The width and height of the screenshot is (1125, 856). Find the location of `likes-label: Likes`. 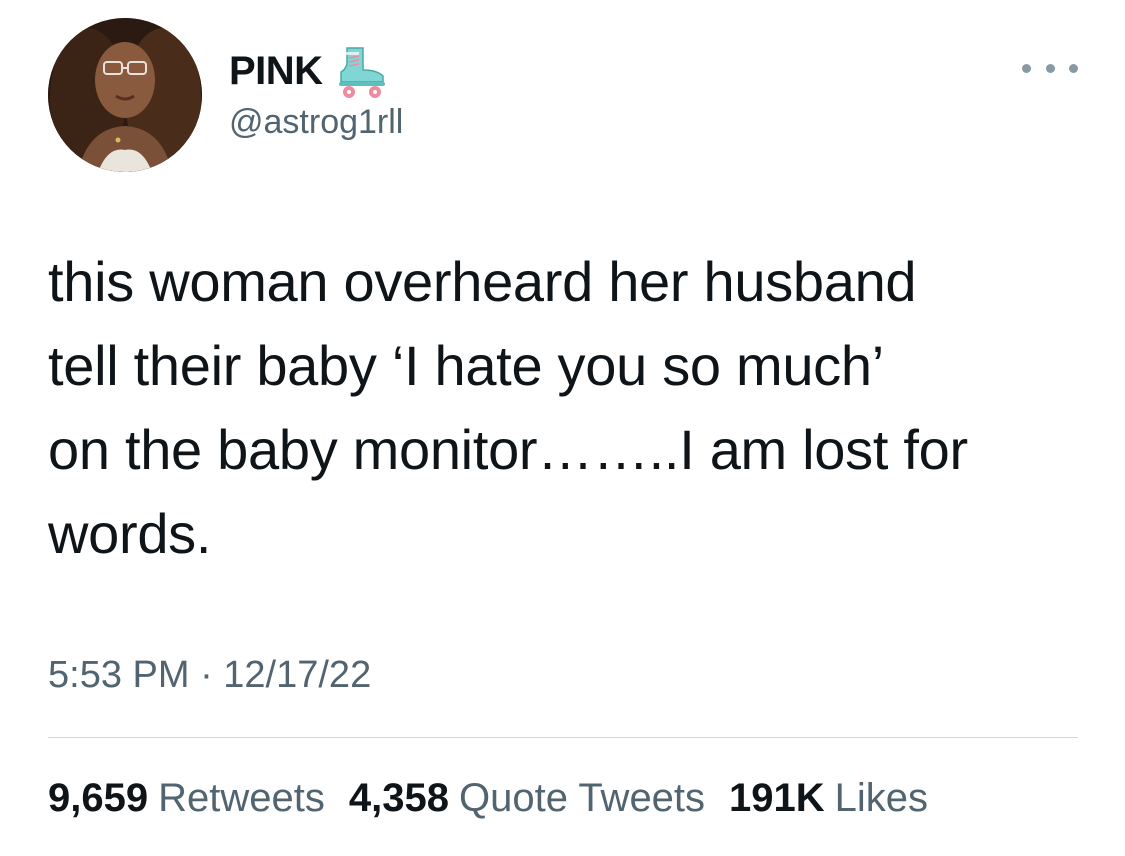

likes-label: Likes is located at coordinates (881, 798).